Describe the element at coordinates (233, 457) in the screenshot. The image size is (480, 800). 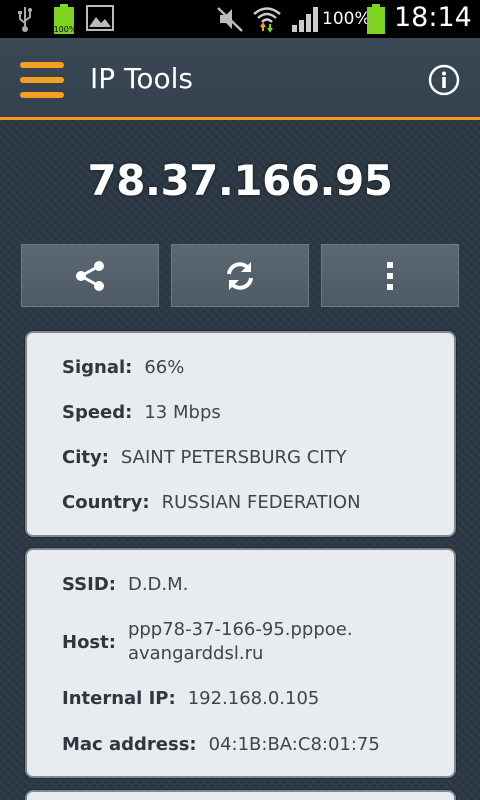
I see `city-value: SAINT PETERSBURG CITY` at that location.